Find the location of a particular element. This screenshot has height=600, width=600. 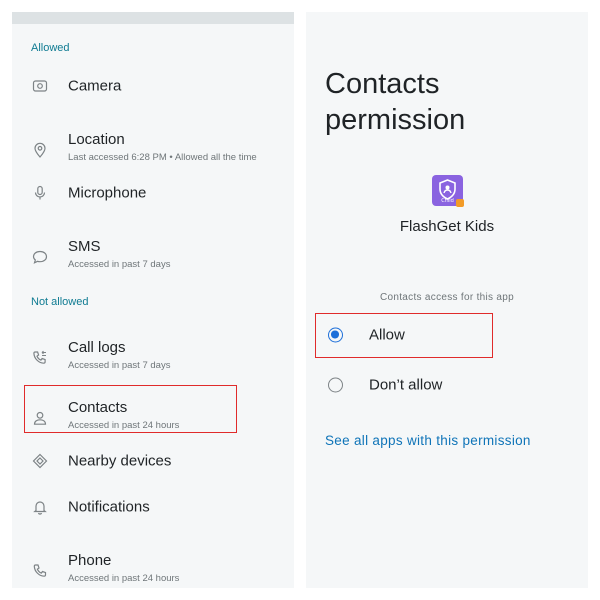

allowed-section-header: Allowed is located at coordinates (50, 48).